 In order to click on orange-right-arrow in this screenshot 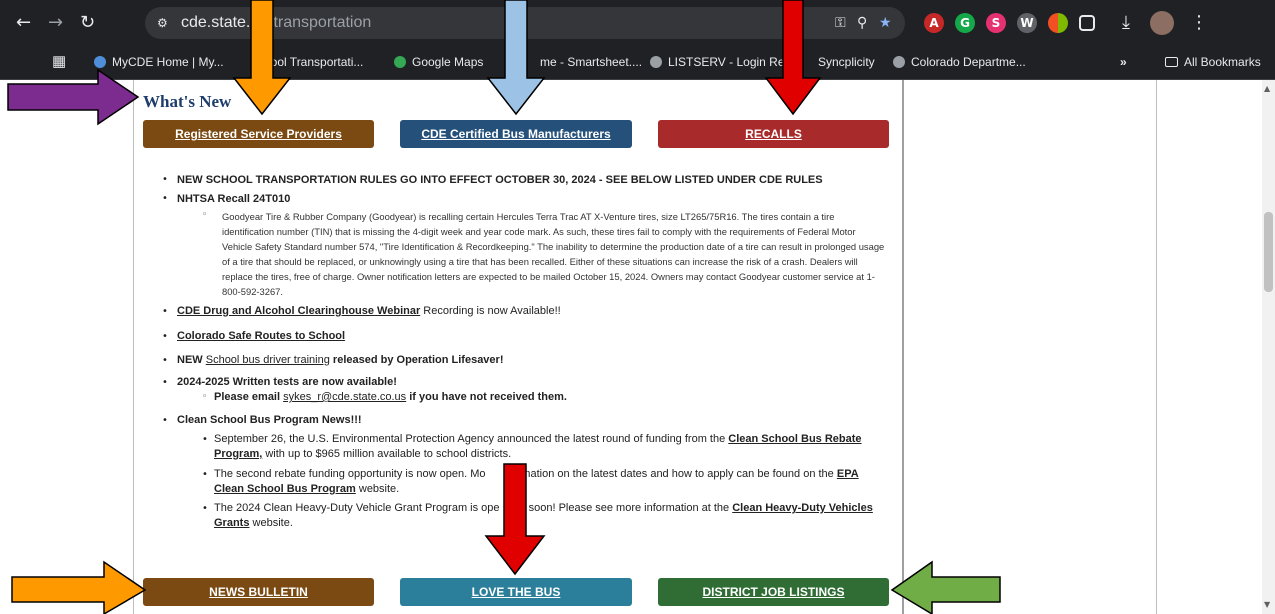, I will do `click(79, 587)`.